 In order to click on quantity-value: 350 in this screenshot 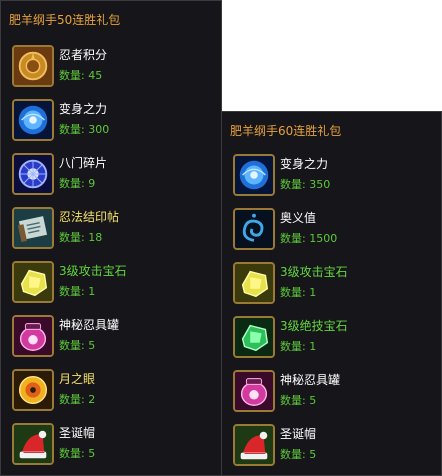, I will do `click(320, 184)`.